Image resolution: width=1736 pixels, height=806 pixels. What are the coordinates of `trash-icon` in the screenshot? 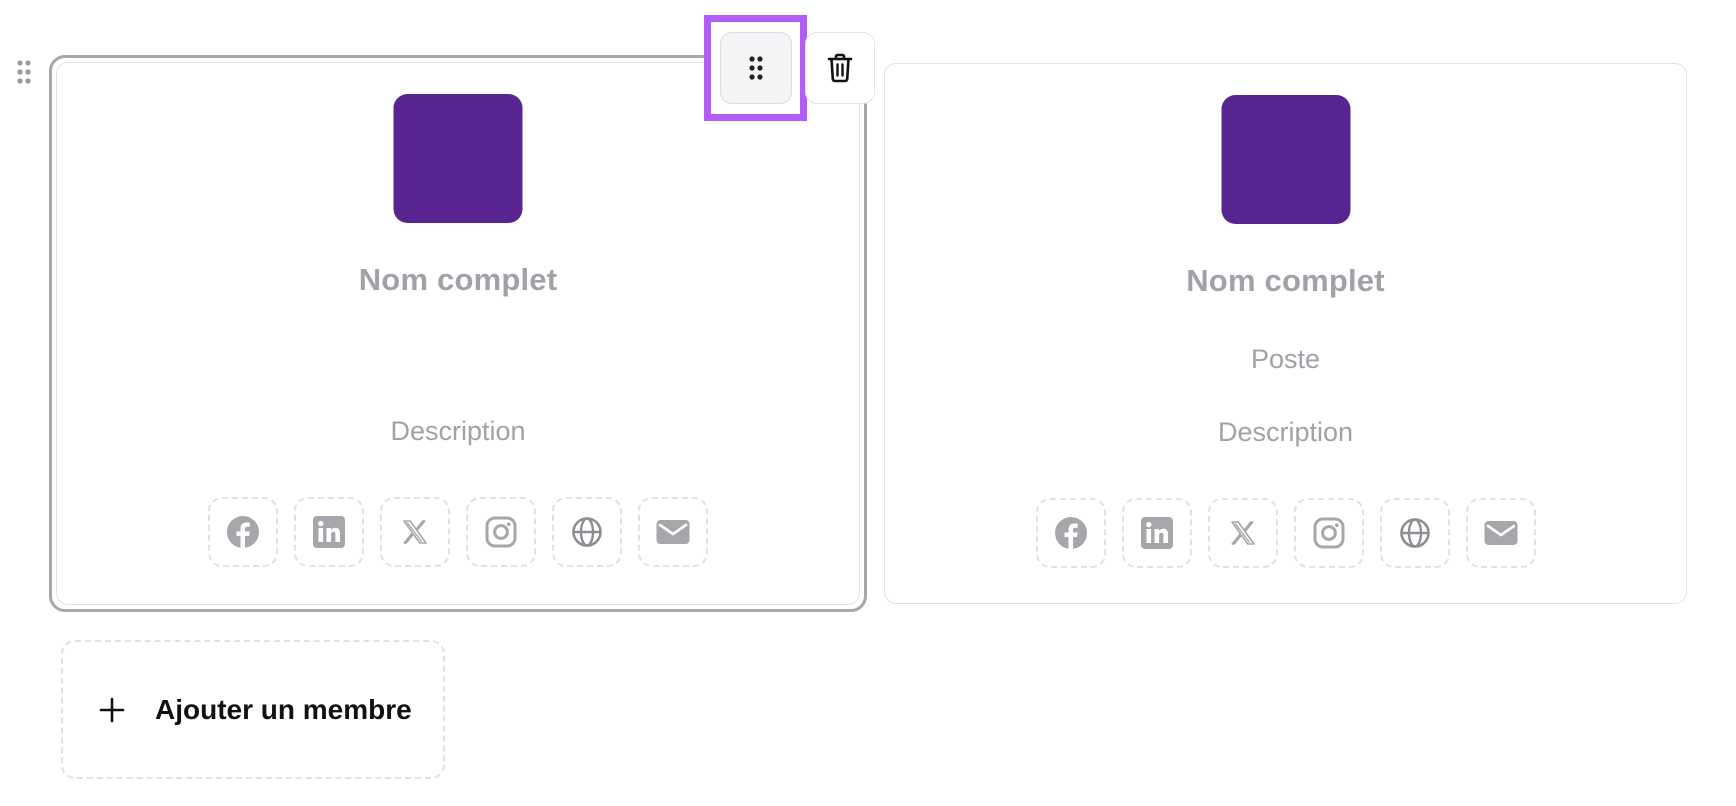 It's located at (840, 68).